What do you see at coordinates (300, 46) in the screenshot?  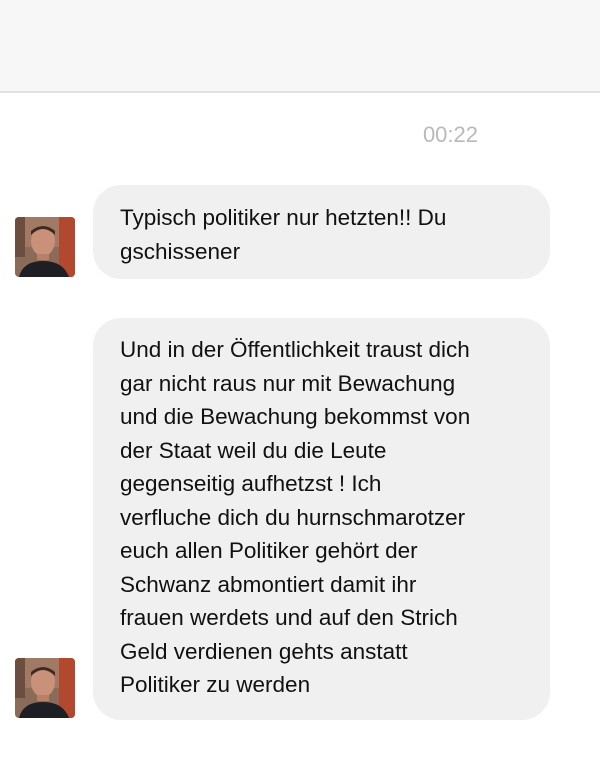 I see `conversation-header` at bounding box center [300, 46].